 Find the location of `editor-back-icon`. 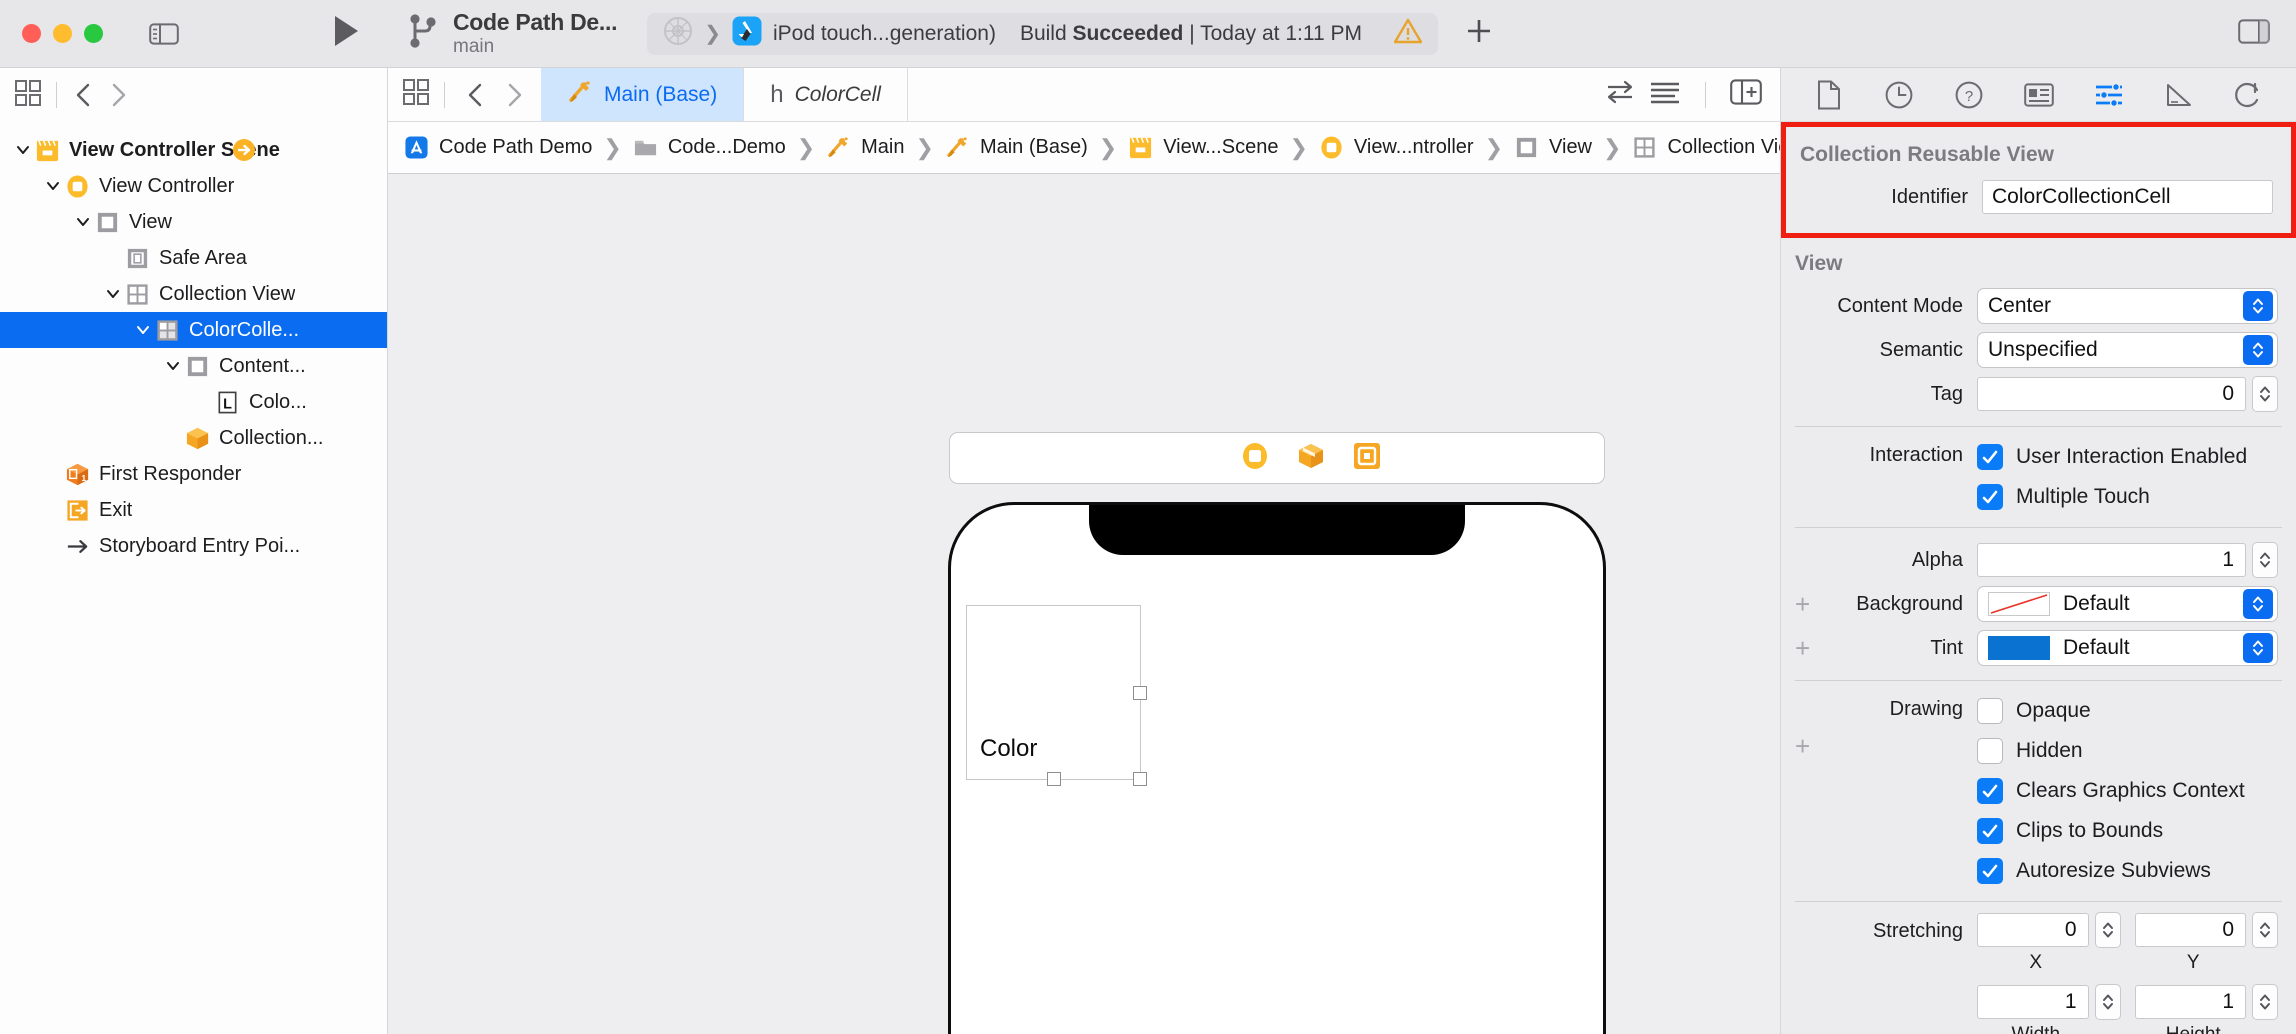

editor-back-icon is located at coordinates (476, 95).